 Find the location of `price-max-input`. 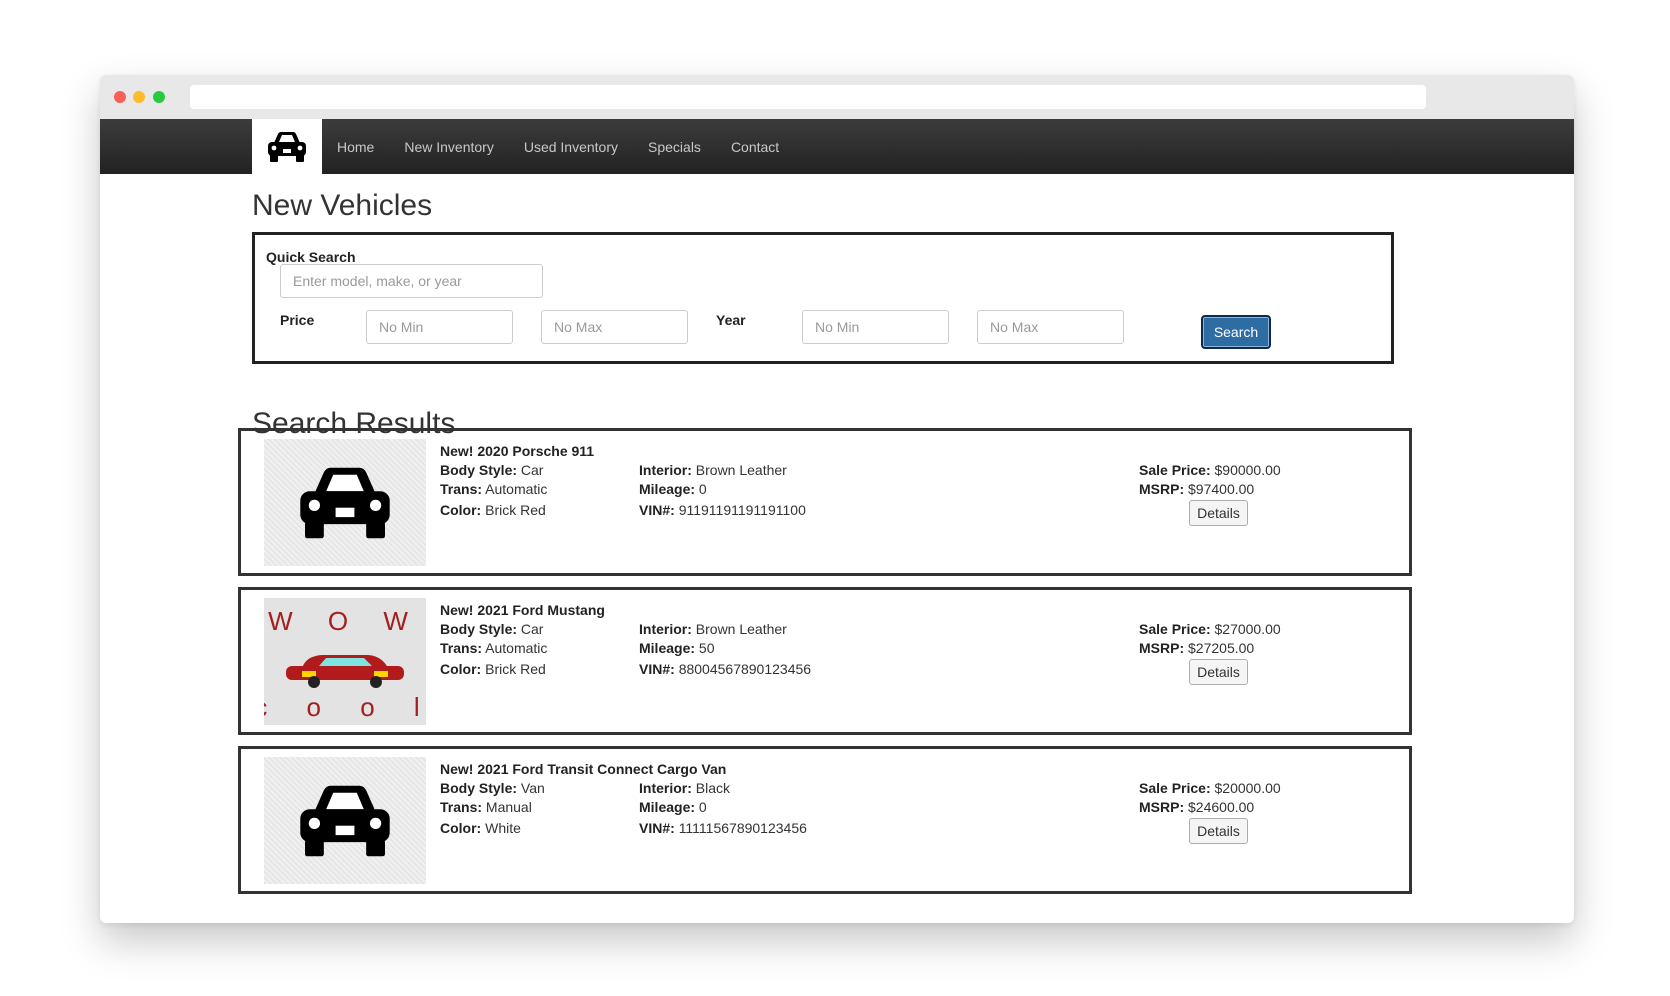

price-max-input is located at coordinates (614, 327).